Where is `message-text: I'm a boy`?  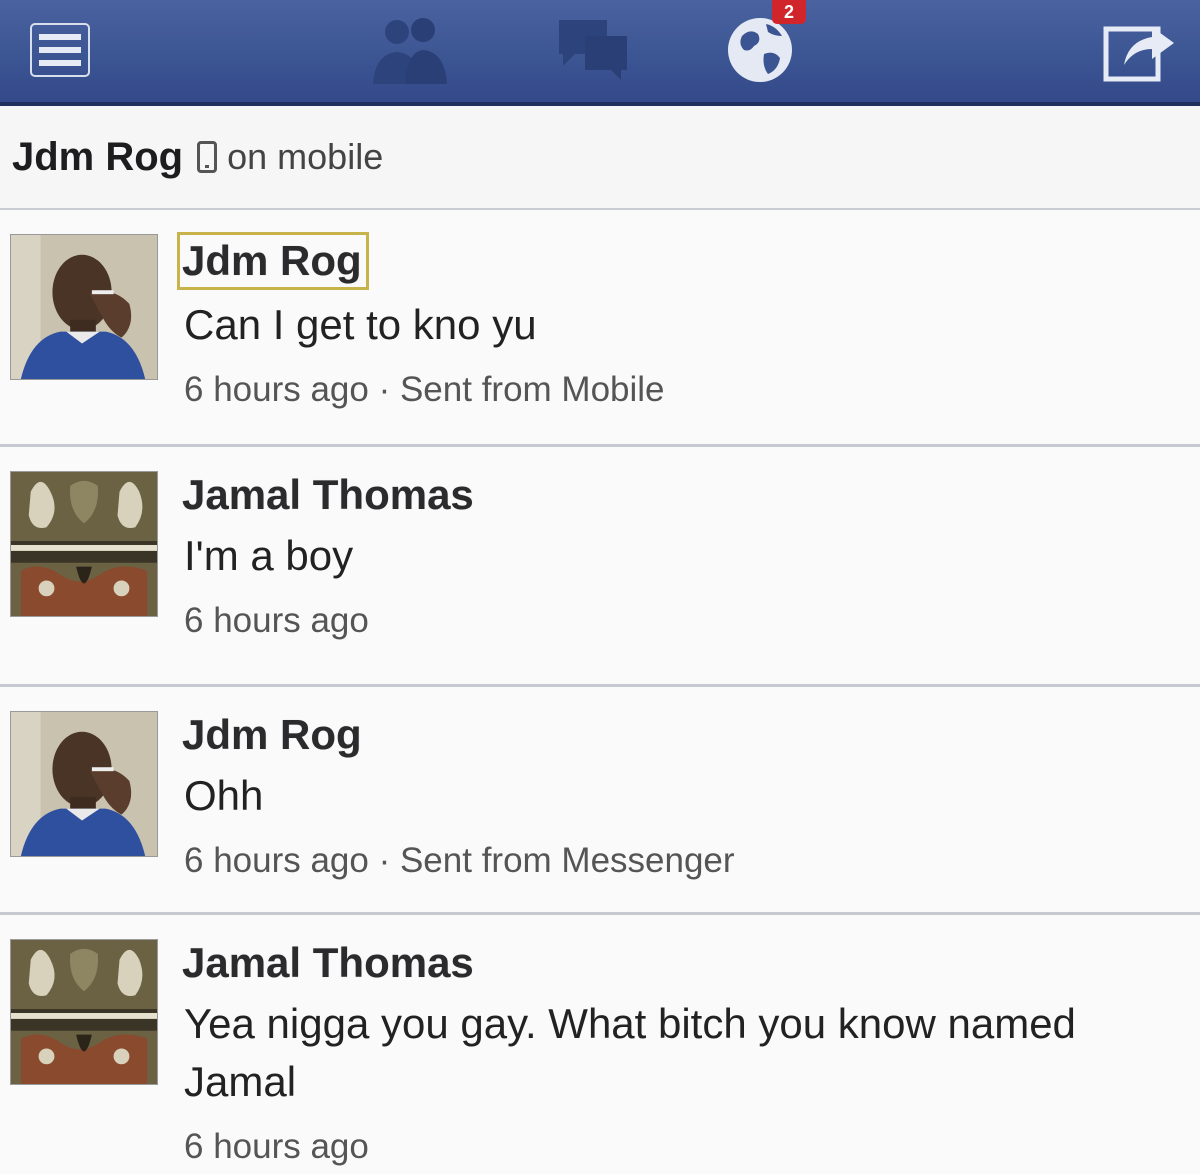
message-text: I'm a boy is located at coordinates (269, 555).